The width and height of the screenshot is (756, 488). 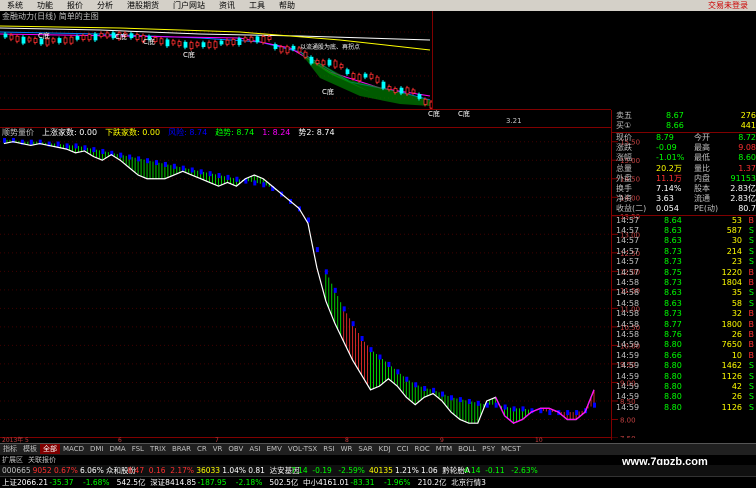 I want to click on menu-item-5: 门户网站, so click(x=189, y=5).